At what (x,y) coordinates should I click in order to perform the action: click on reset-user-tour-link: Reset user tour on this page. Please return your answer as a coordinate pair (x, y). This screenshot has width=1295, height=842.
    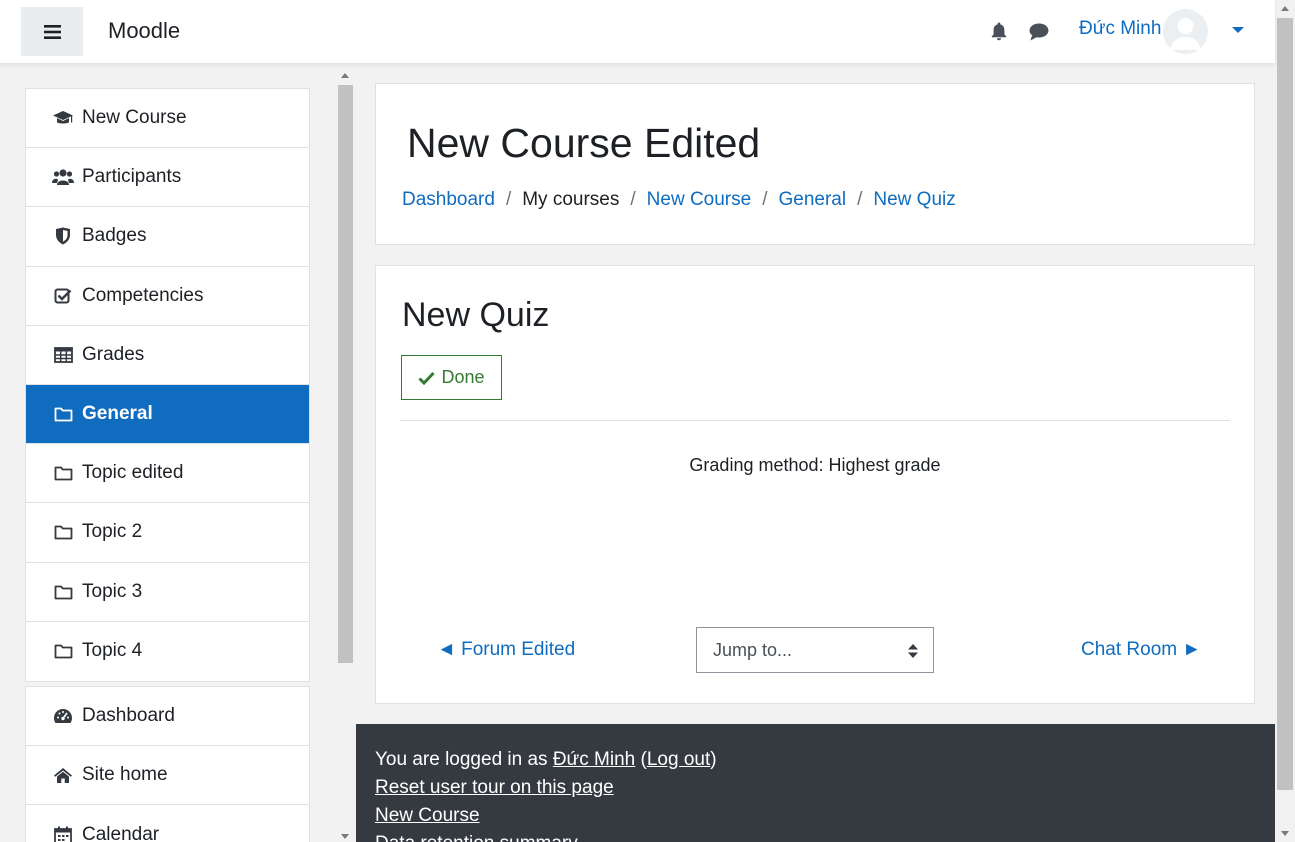
    Looking at the image, I should click on (494, 787).